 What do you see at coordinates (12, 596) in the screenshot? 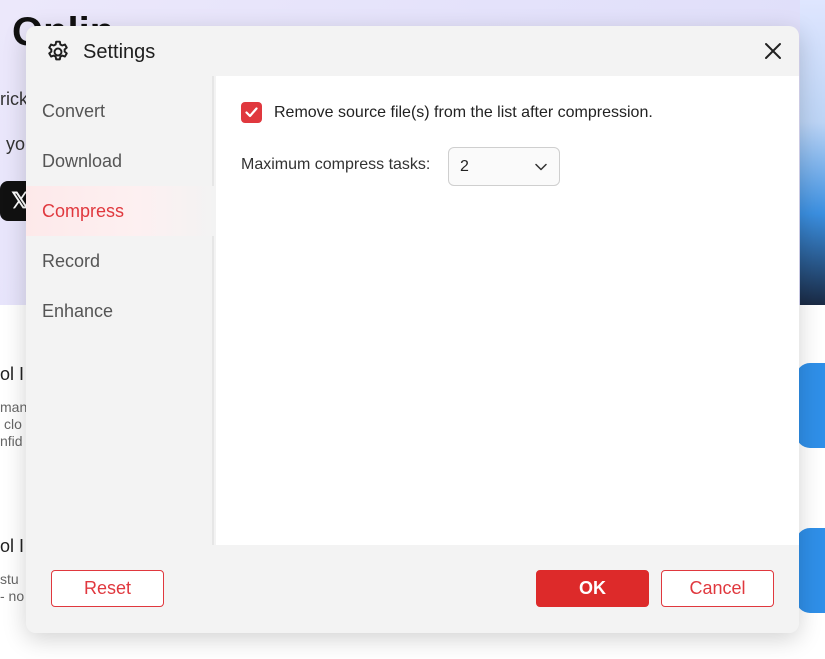
I see `background-text: - no` at bounding box center [12, 596].